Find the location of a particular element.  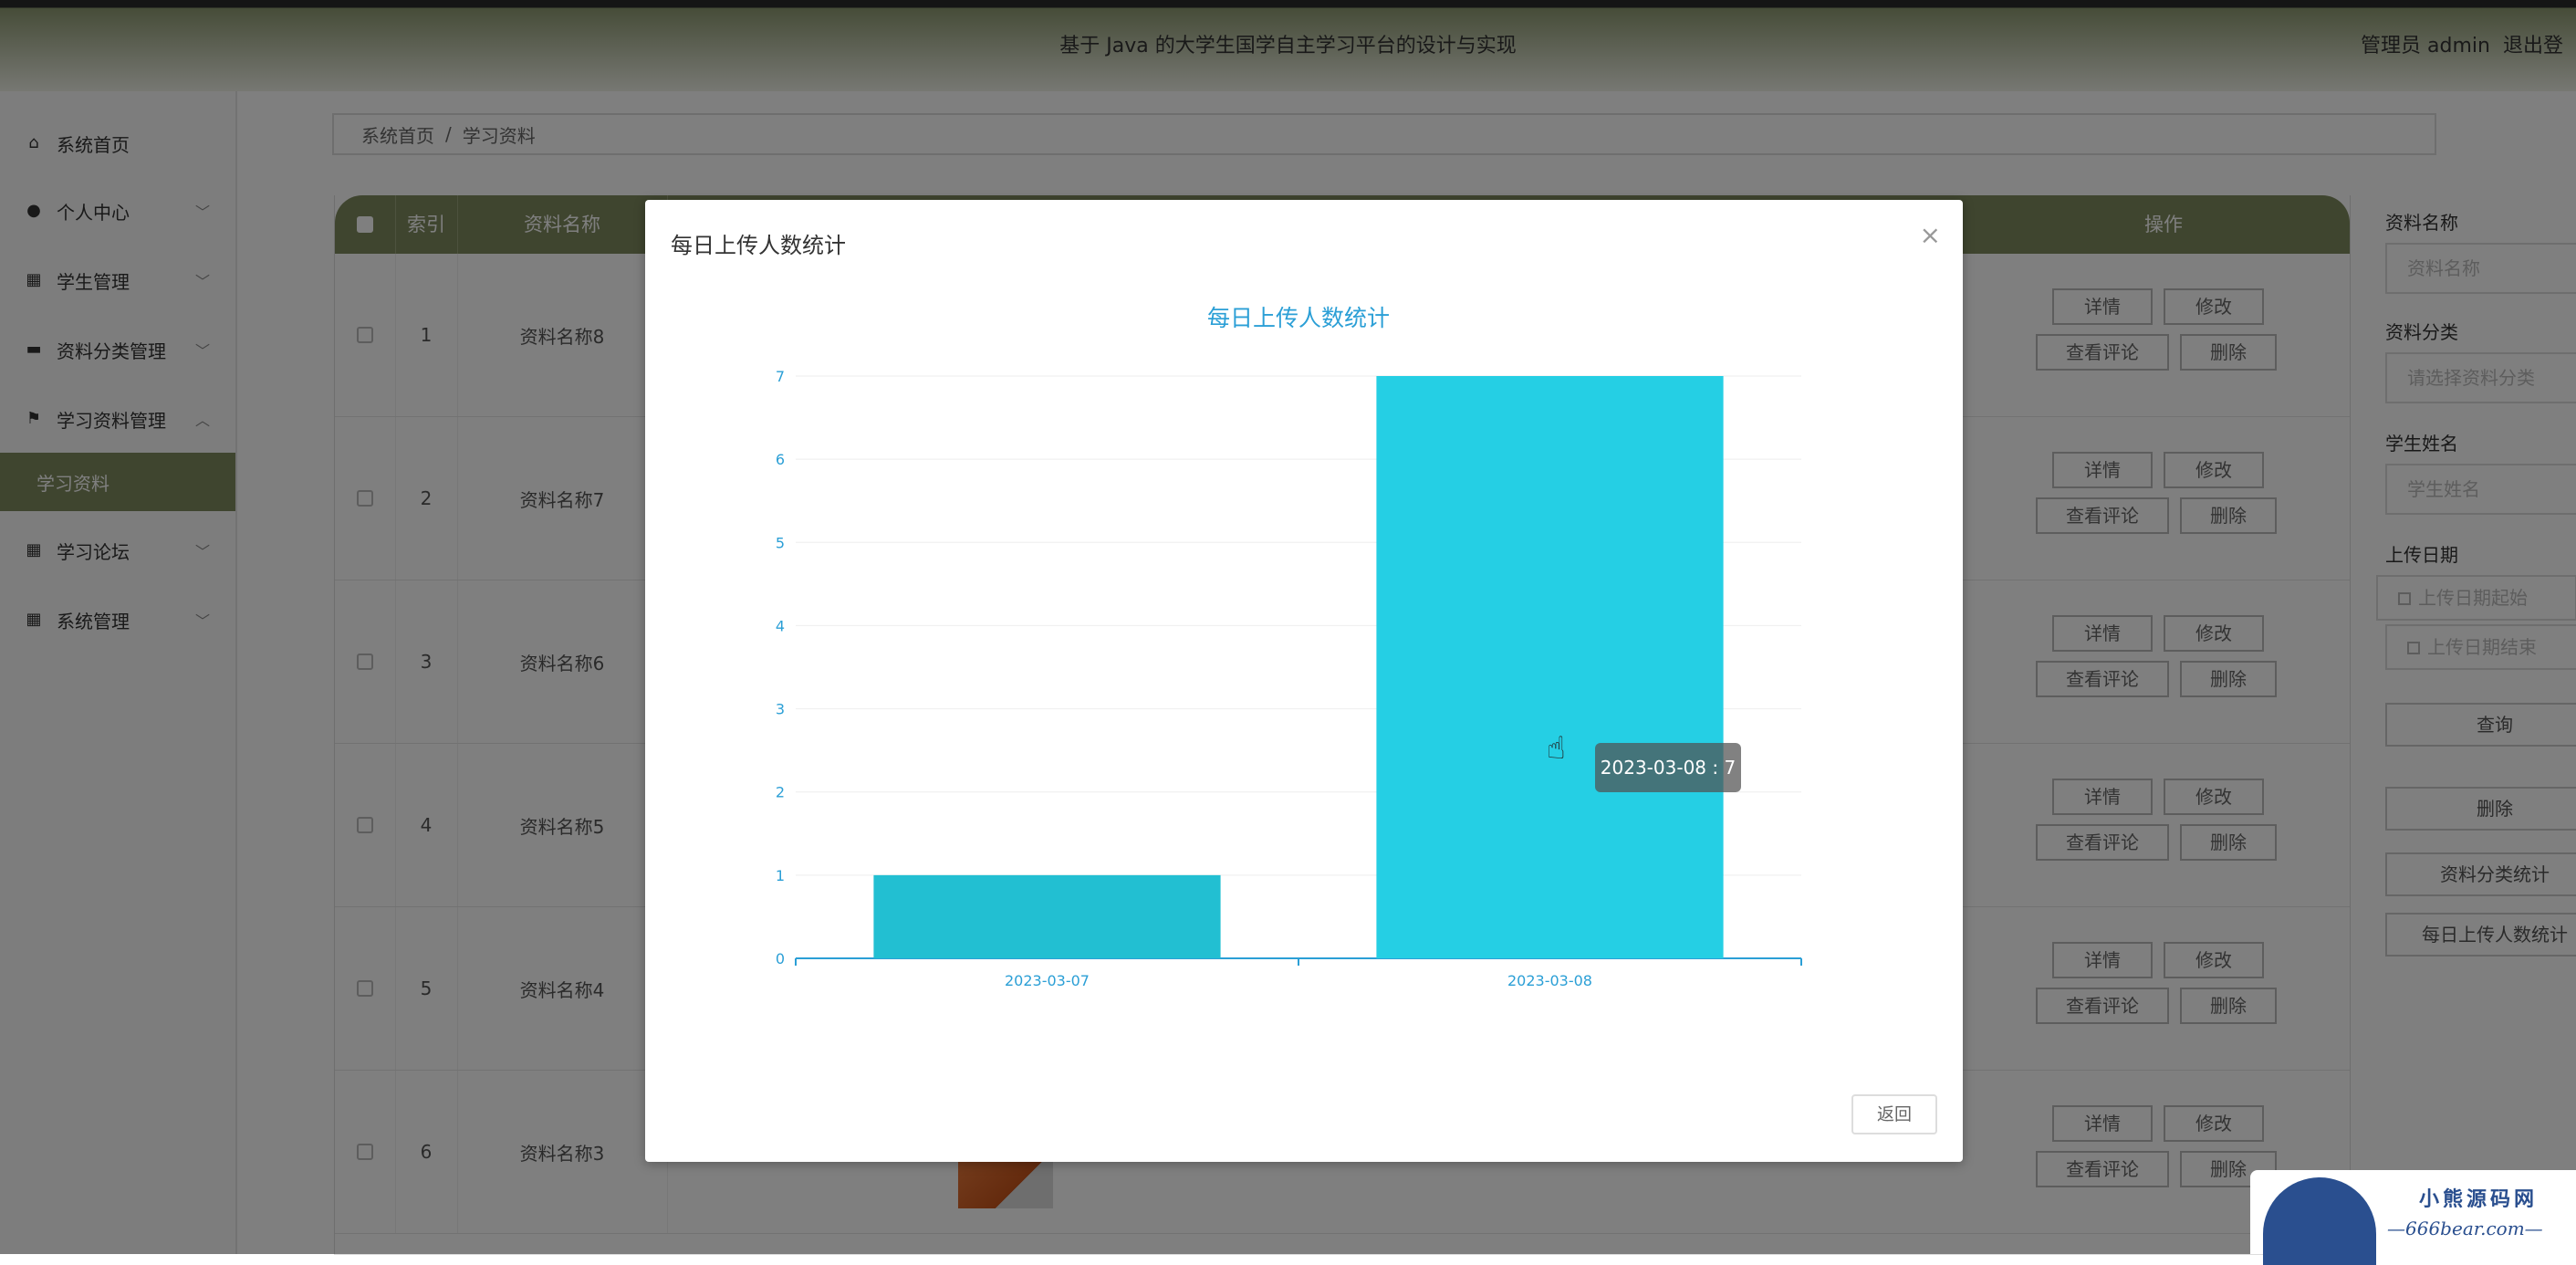

x-tick-label: 2023-03-07 is located at coordinates (1047, 980).